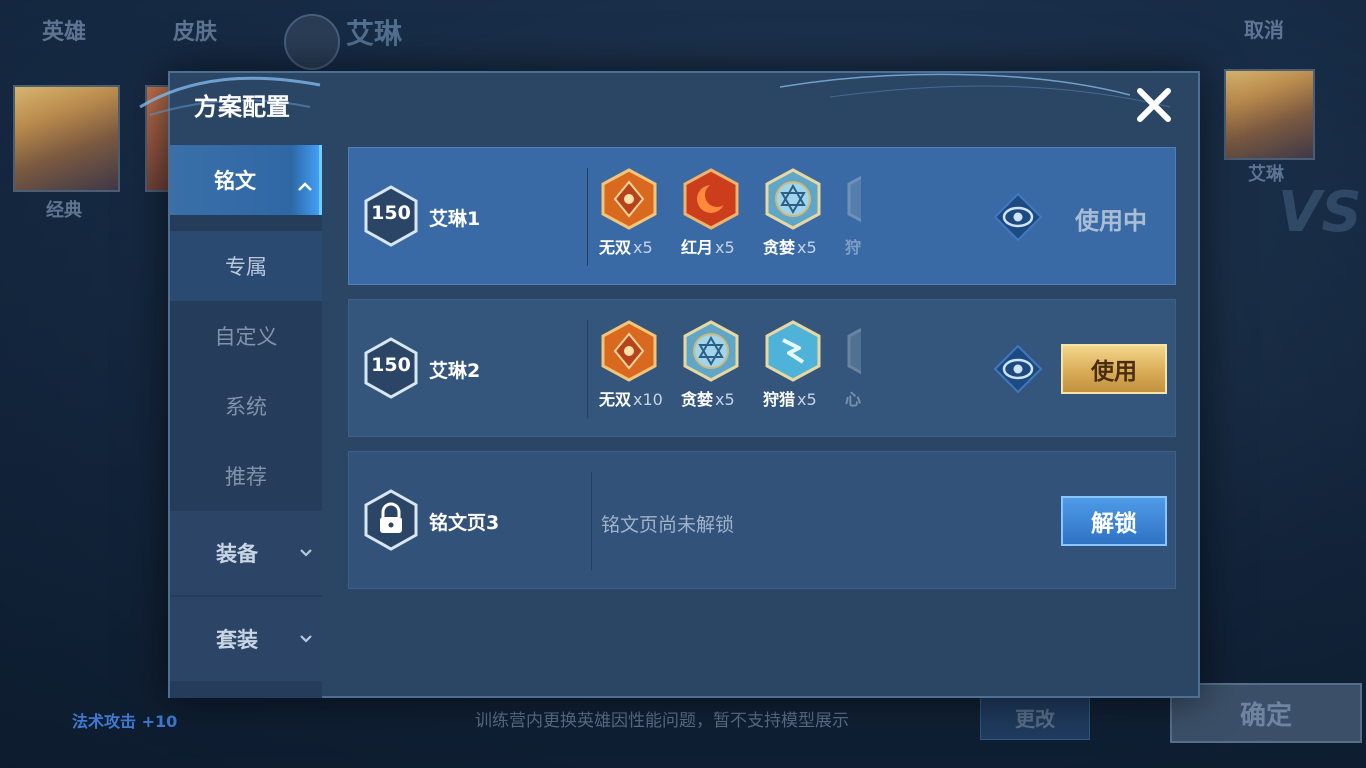 The height and width of the screenshot is (768, 1366). What do you see at coordinates (708, 247) in the screenshot?
I see `rune-label: 红月 x5` at bounding box center [708, 247].